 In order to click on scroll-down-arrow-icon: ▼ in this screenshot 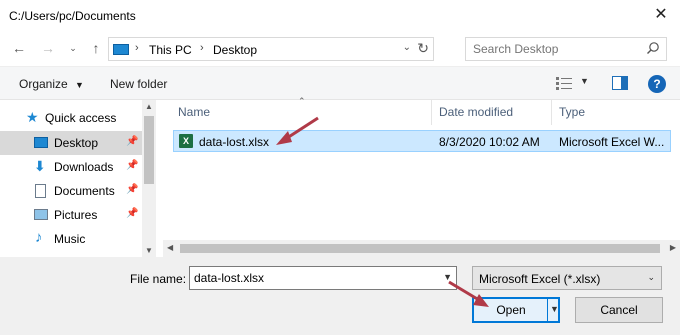, I will do `click(149, 250)`.